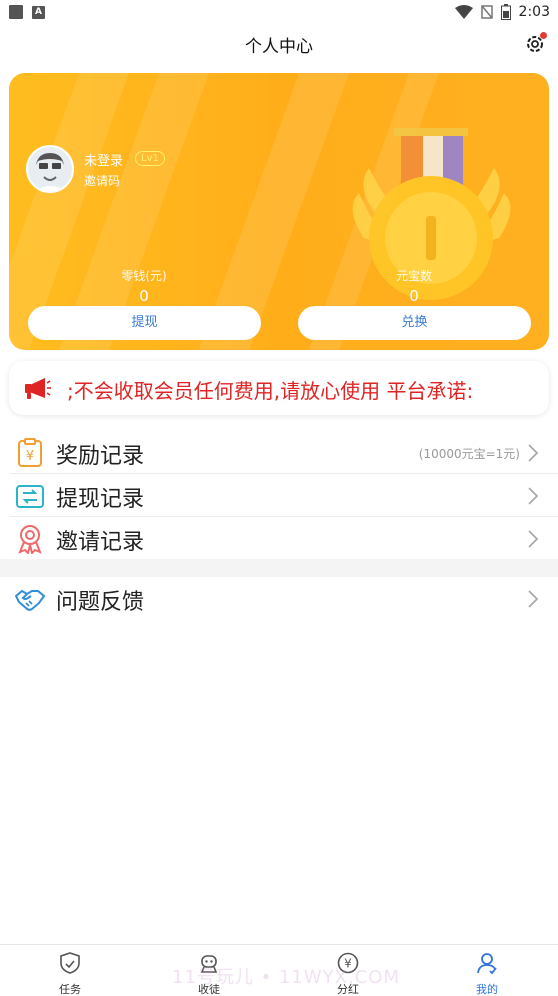 The height and width of the screenshot is (996, 558). What do you see at coordinates (486, 12) in the screenshot?
I see `no-signal-icon` at bounding box center [486, 12].